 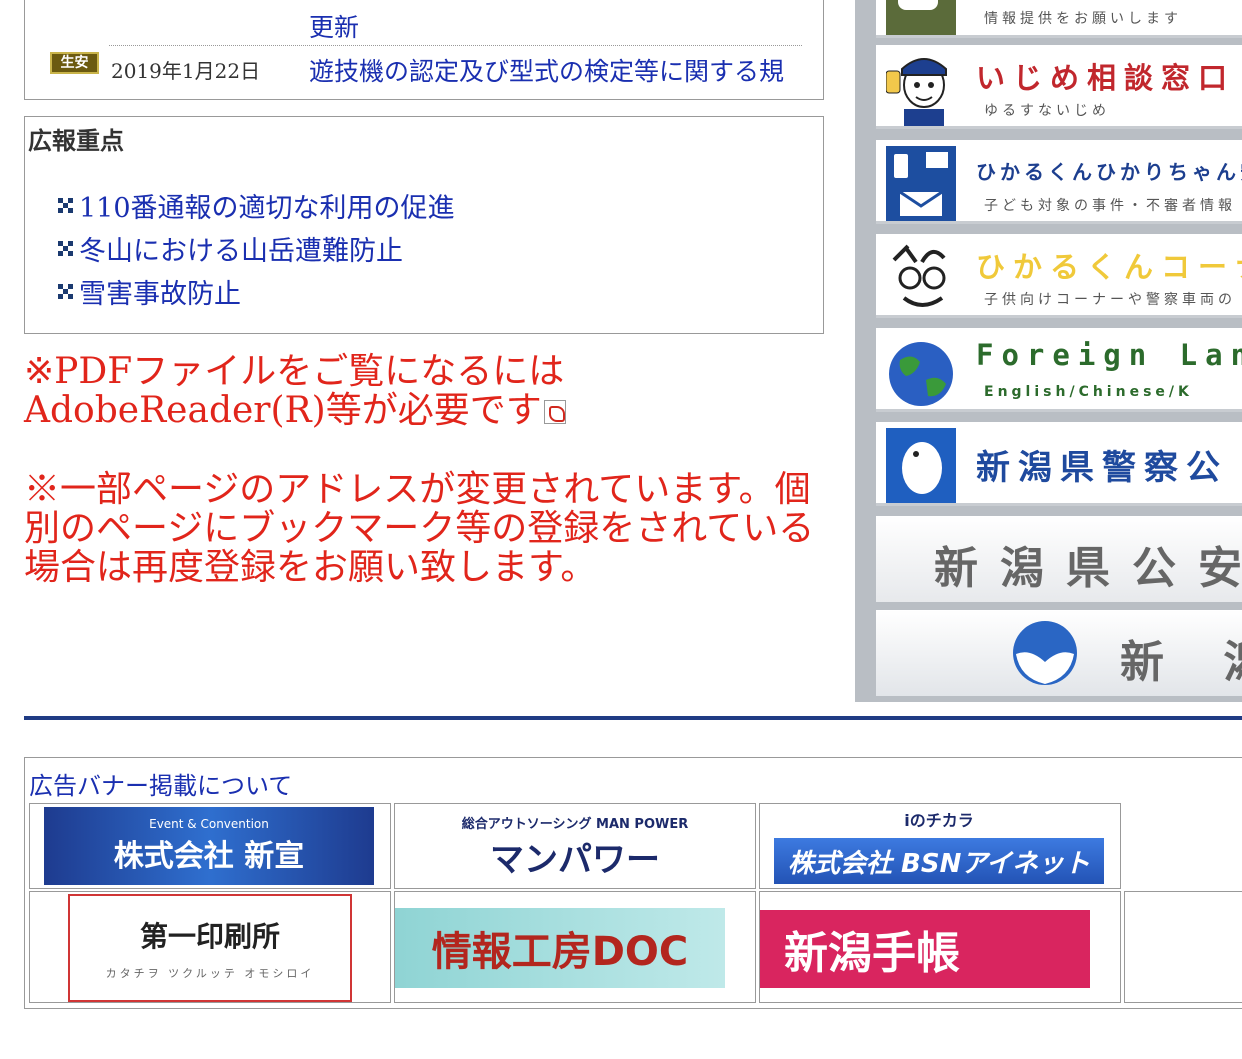 I want to click on ad-banner-info-link: 広告バナー掲載について, so click(x=160, y=783).